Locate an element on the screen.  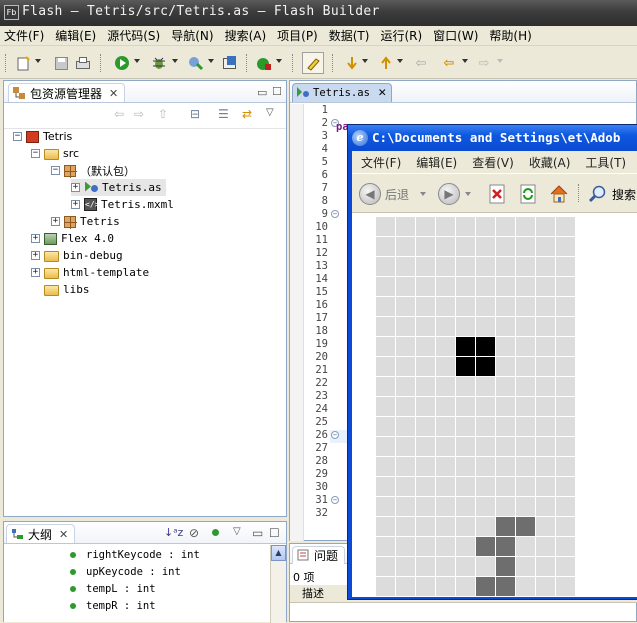
tree-item-default-package: − （默认包） is located at coordinates (93, 170).